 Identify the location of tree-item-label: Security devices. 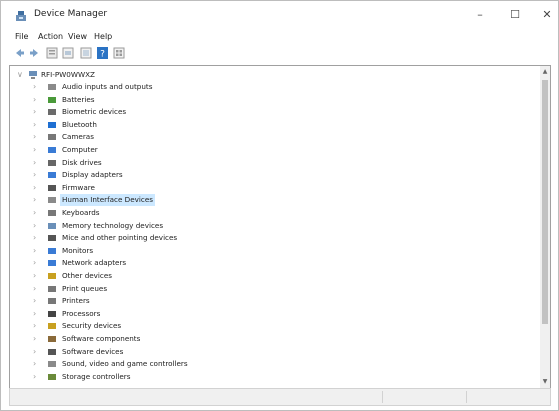
(92, 326).